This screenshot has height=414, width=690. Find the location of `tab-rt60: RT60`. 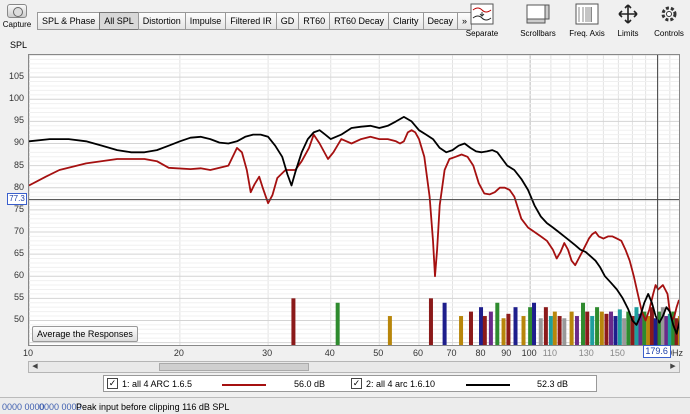

tab-rt60: RT60 is located at coordinates (314, 21).